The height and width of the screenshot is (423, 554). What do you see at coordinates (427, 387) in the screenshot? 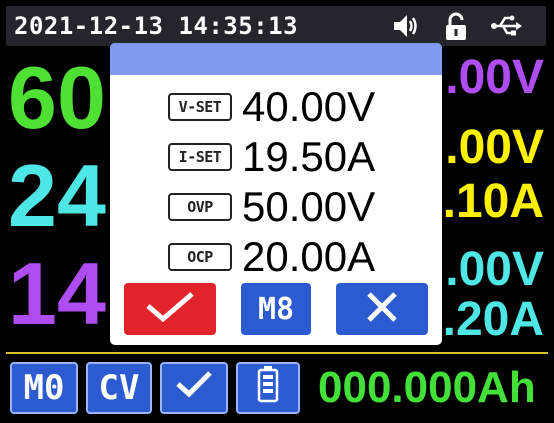
I see `energy-counter: 000.000Ah` at bounding box center [427, 387].